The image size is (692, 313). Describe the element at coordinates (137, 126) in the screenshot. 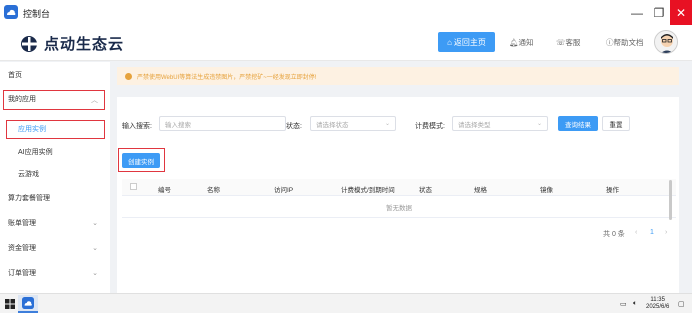

I see `search-label: 输入搜索:` at that location.